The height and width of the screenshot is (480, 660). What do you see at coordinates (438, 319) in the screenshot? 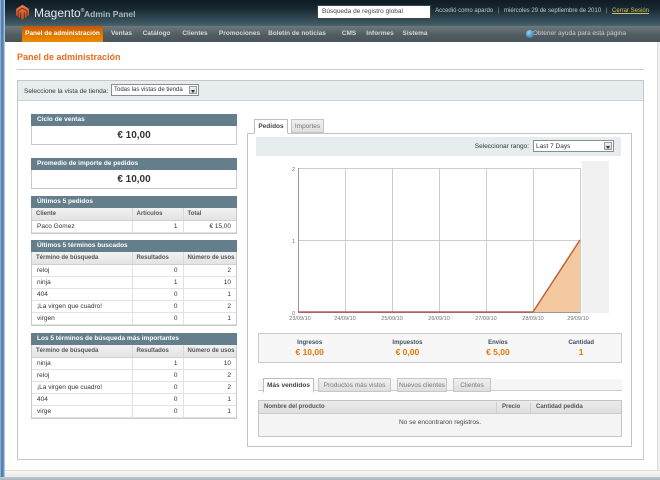
I see `svg-text: 26/09/10` at bounding box center [438, 319].